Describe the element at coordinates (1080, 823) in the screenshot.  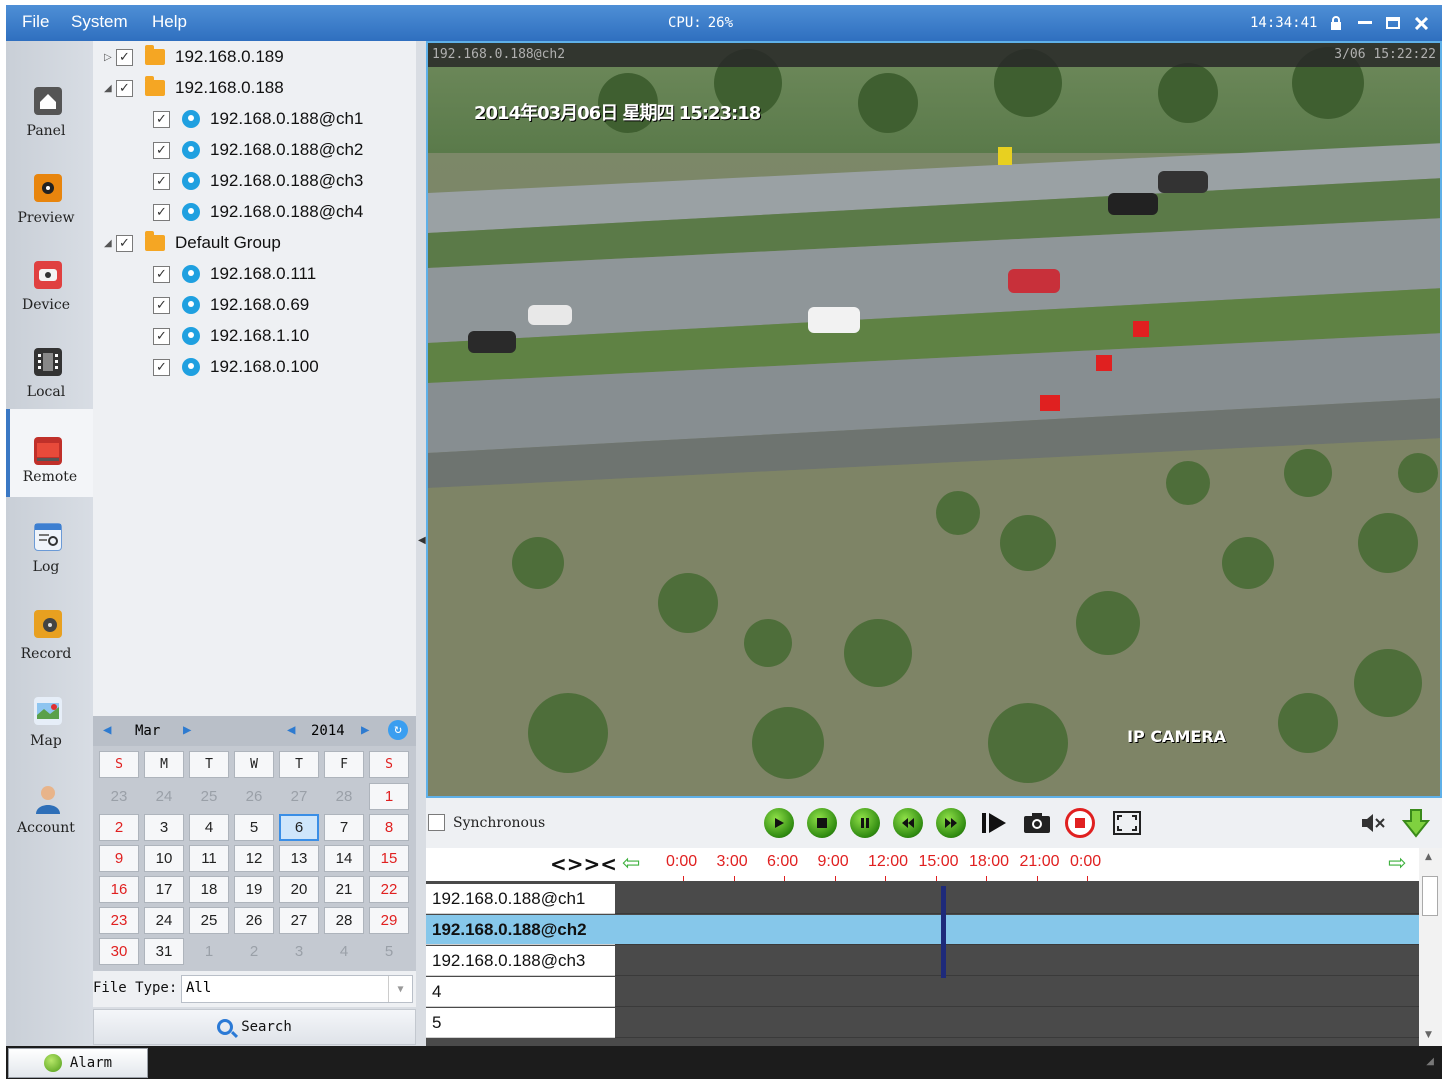
I see `record-stop-icon` at that location.